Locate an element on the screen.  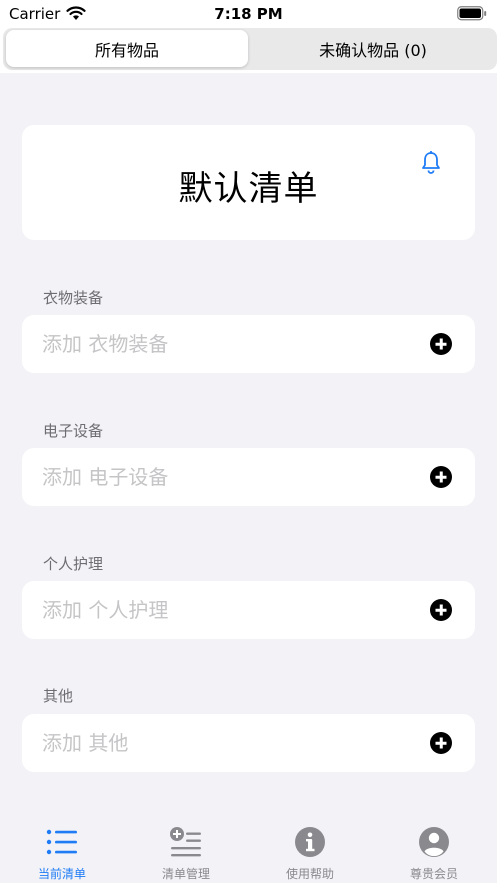
tab-current-list: 当前清单 is located at coordinates (62, 854).